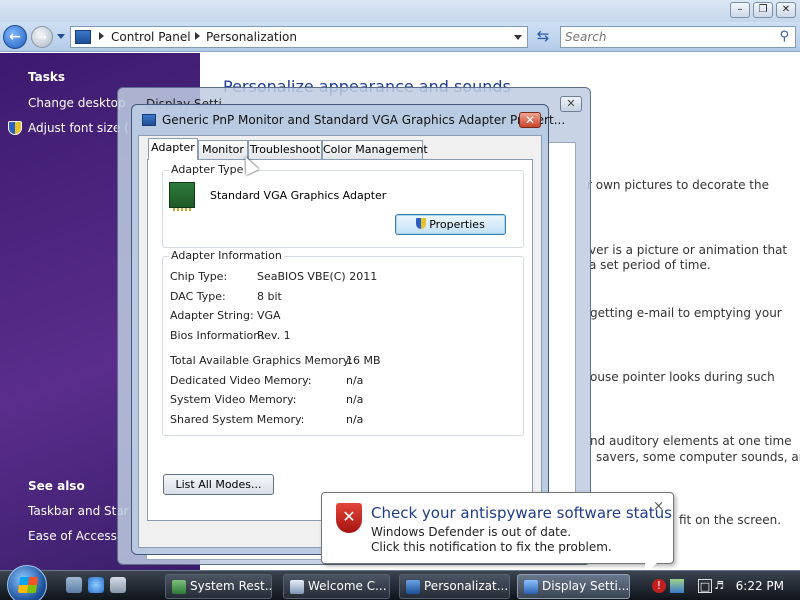  Describe the element at coordinates (226, 255) in the screenshot. I see `adapter-info-label: Adapter Information` at that location.